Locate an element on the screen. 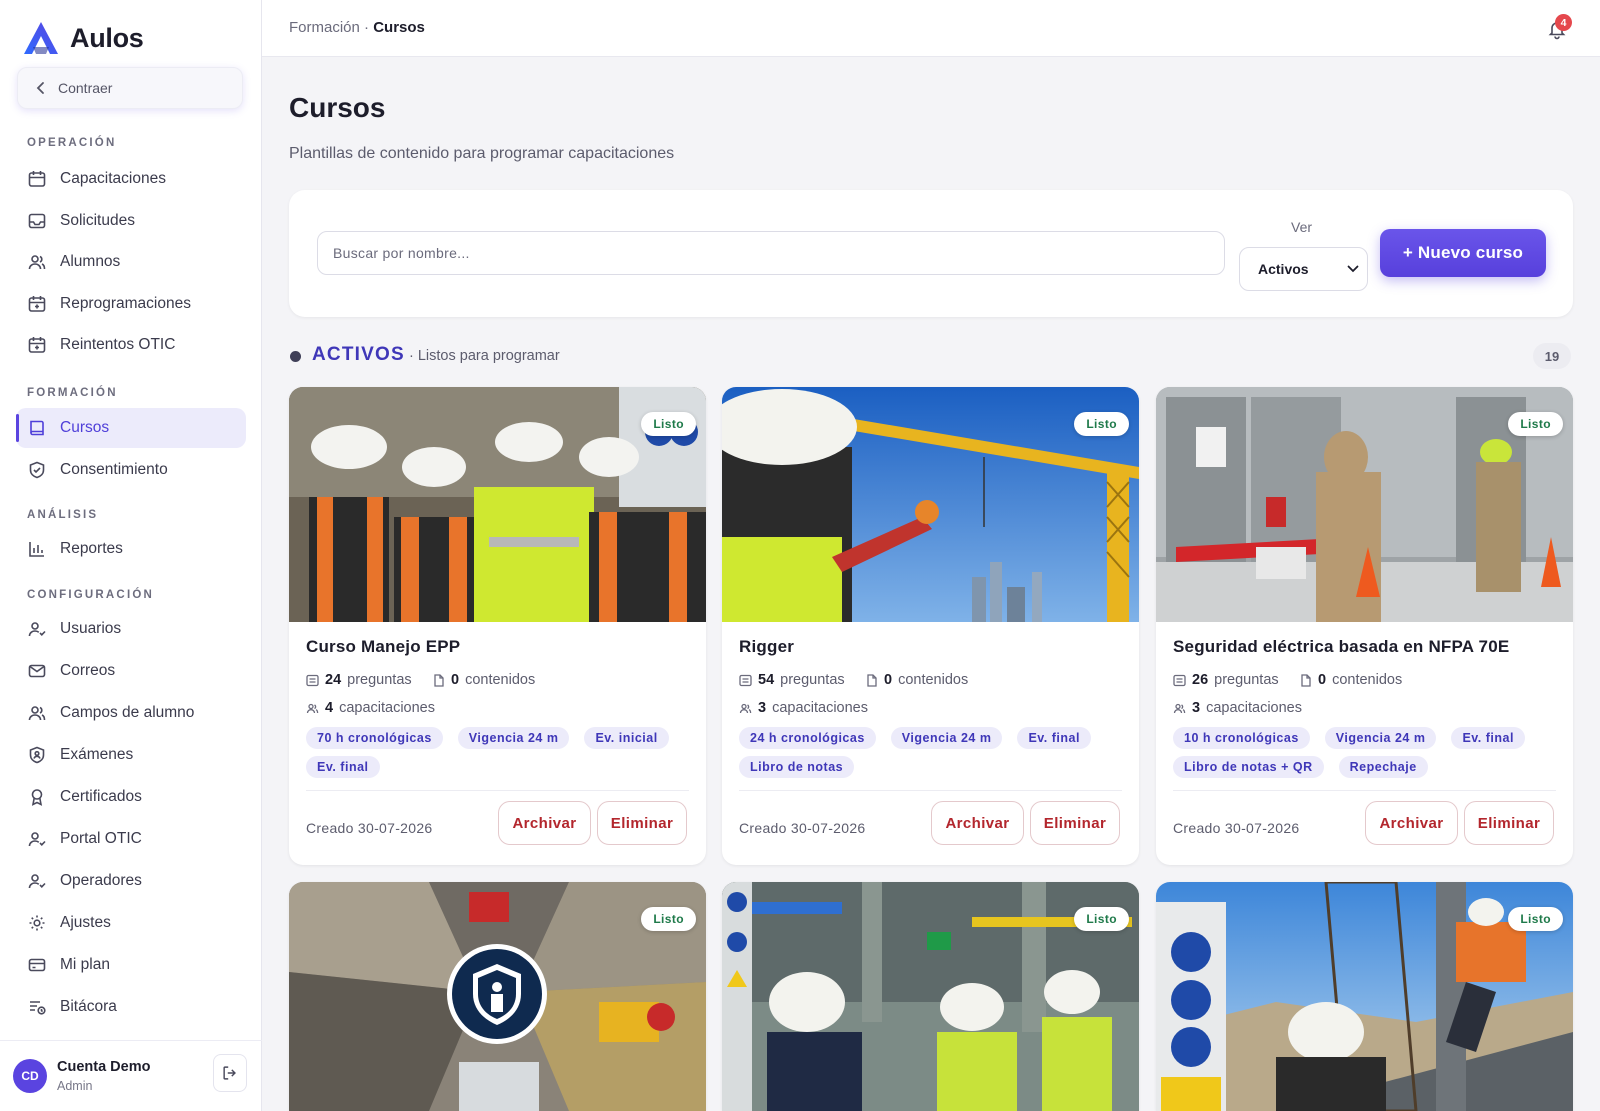 This screenshot has width=1600, height=1111. sidebar-item-label: Reprogramaciones is located at coordinates (125, 303).